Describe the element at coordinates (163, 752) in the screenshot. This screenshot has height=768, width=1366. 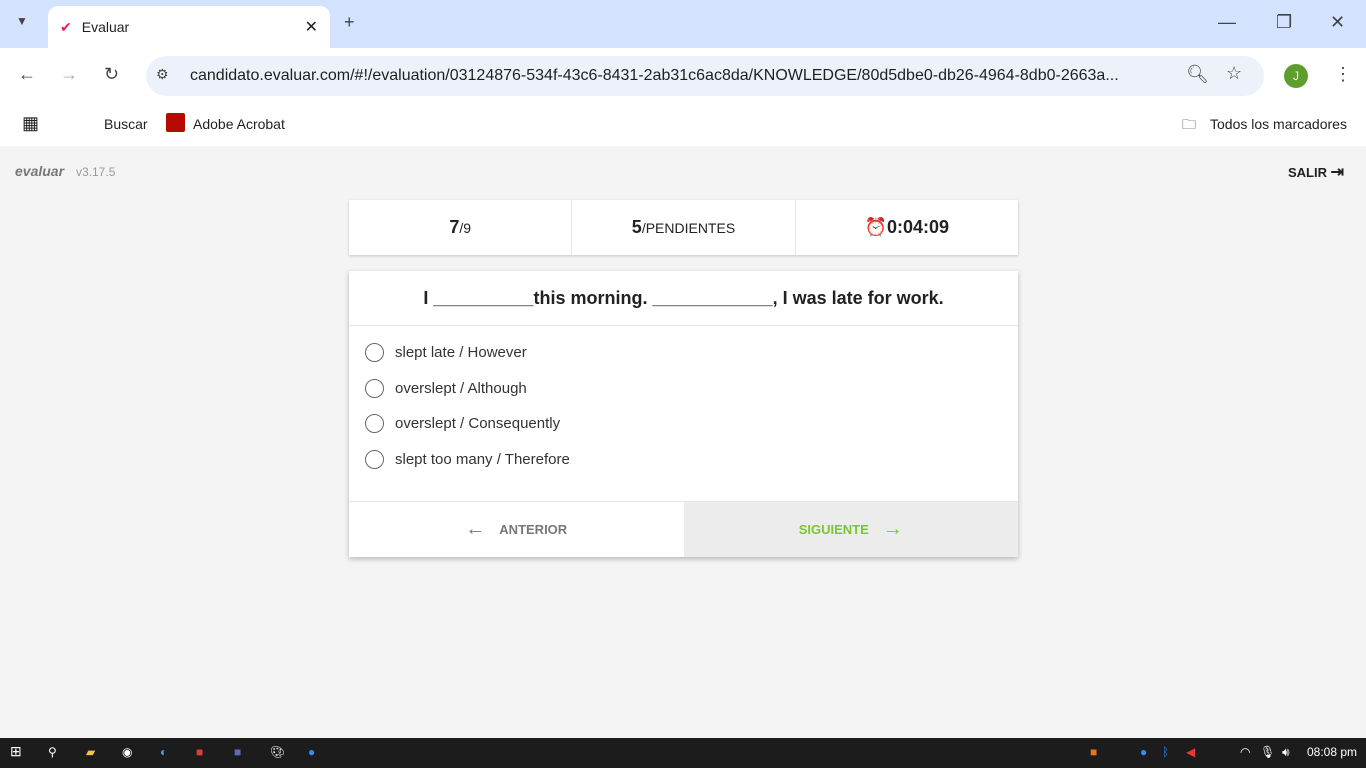
I see `edge-icon: ◐` at that location.